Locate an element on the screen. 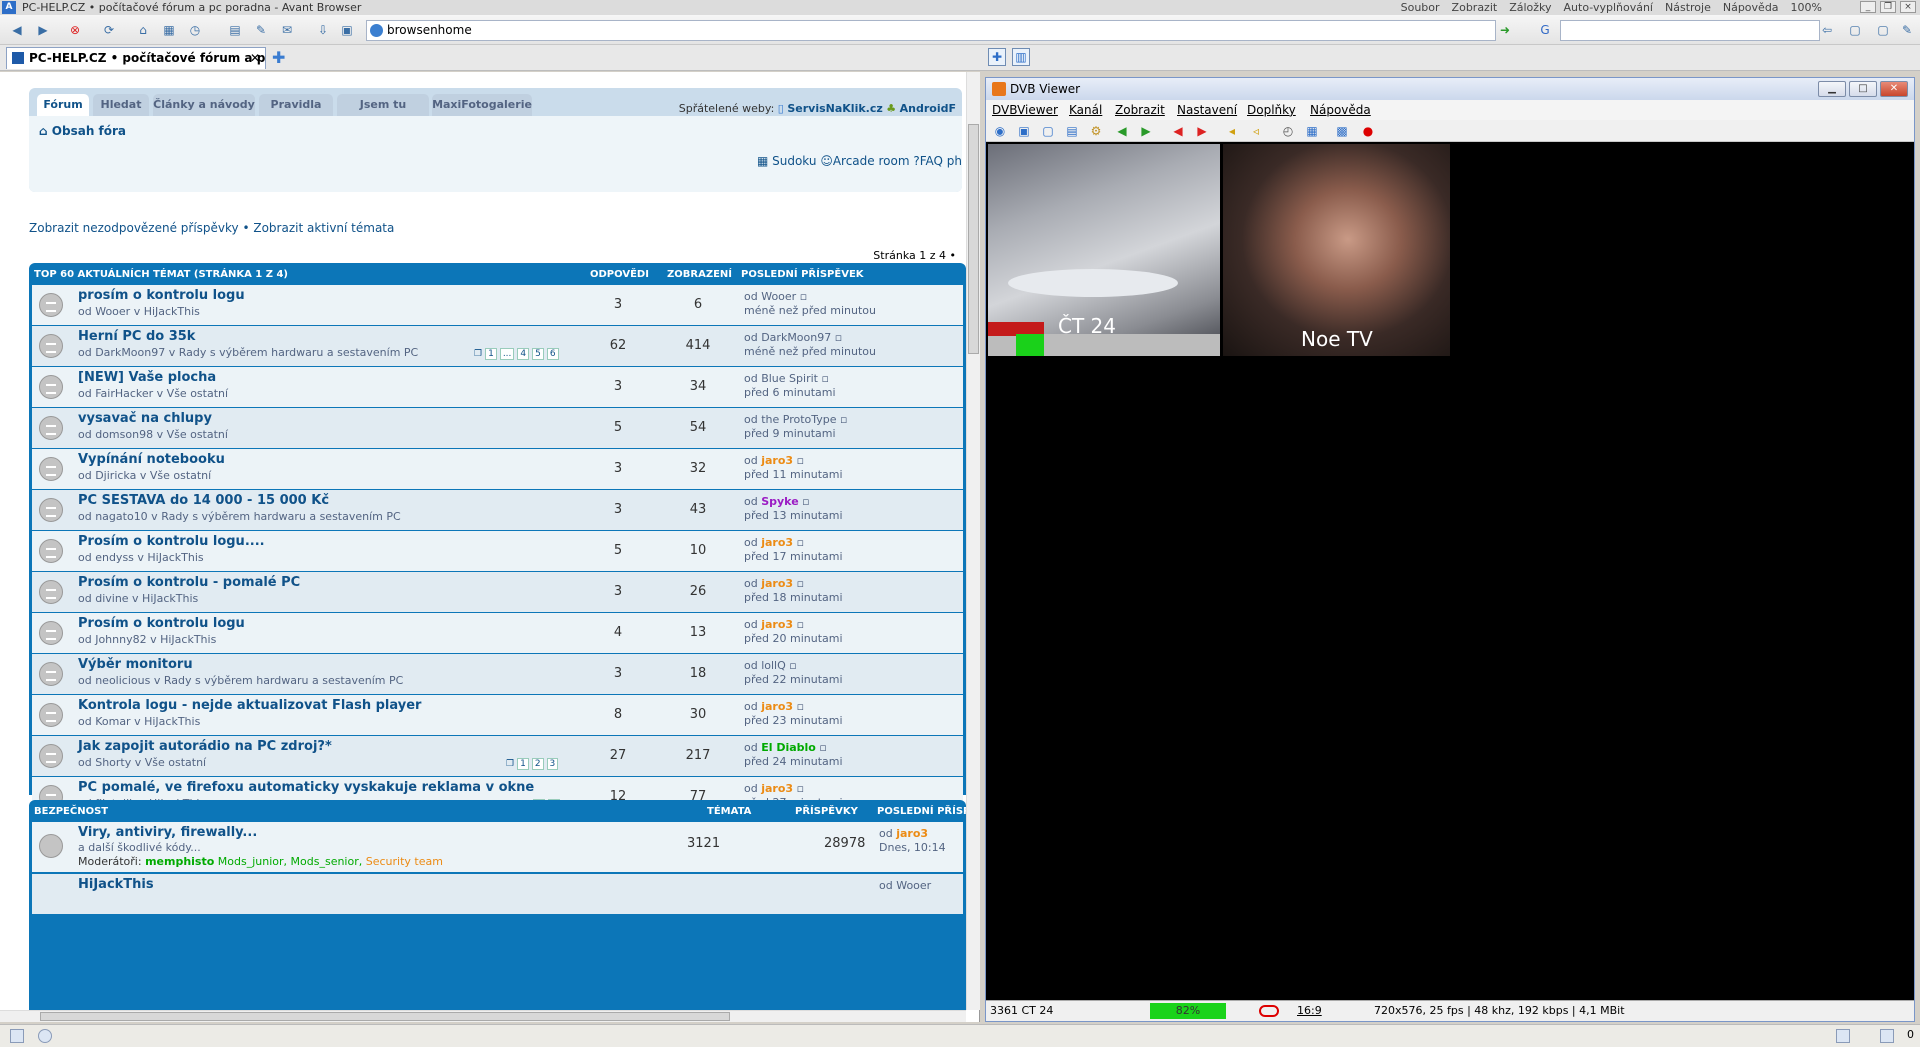 This screenshot has width=1920, height=1047. feed-icon: ▦ is located at coordinates (169, 30).